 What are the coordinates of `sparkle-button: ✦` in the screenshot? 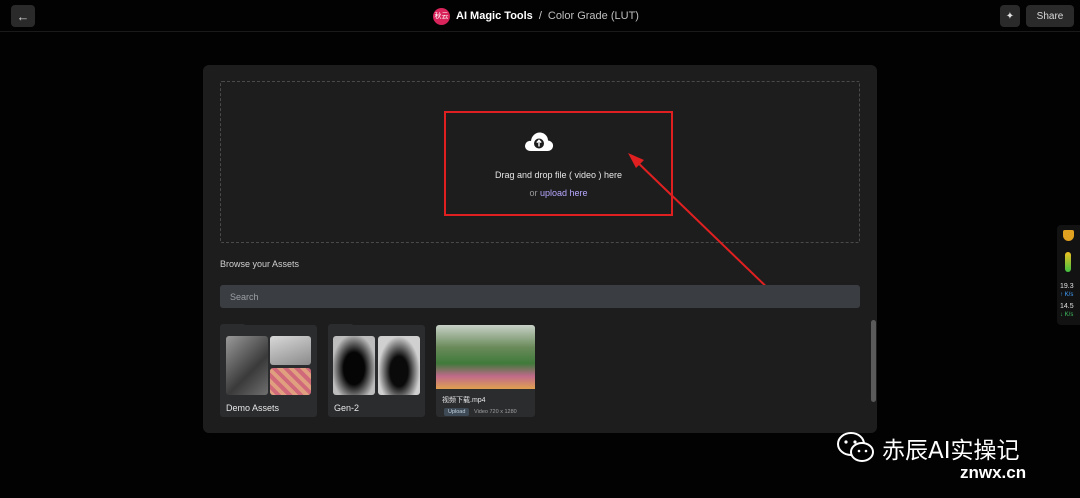 It's located at (1010, 16).